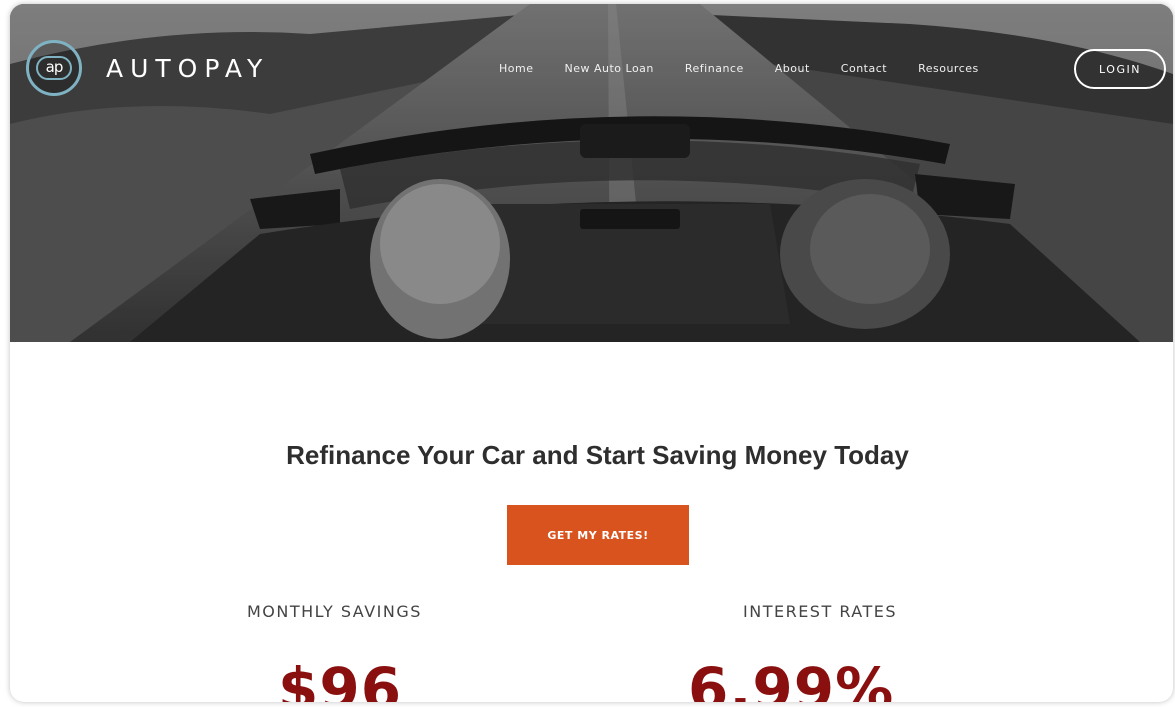 Image resolution: width=1175 pixels, height=707 pixels. I want to click on monthly-savings-value: $96, so click(340, 678).